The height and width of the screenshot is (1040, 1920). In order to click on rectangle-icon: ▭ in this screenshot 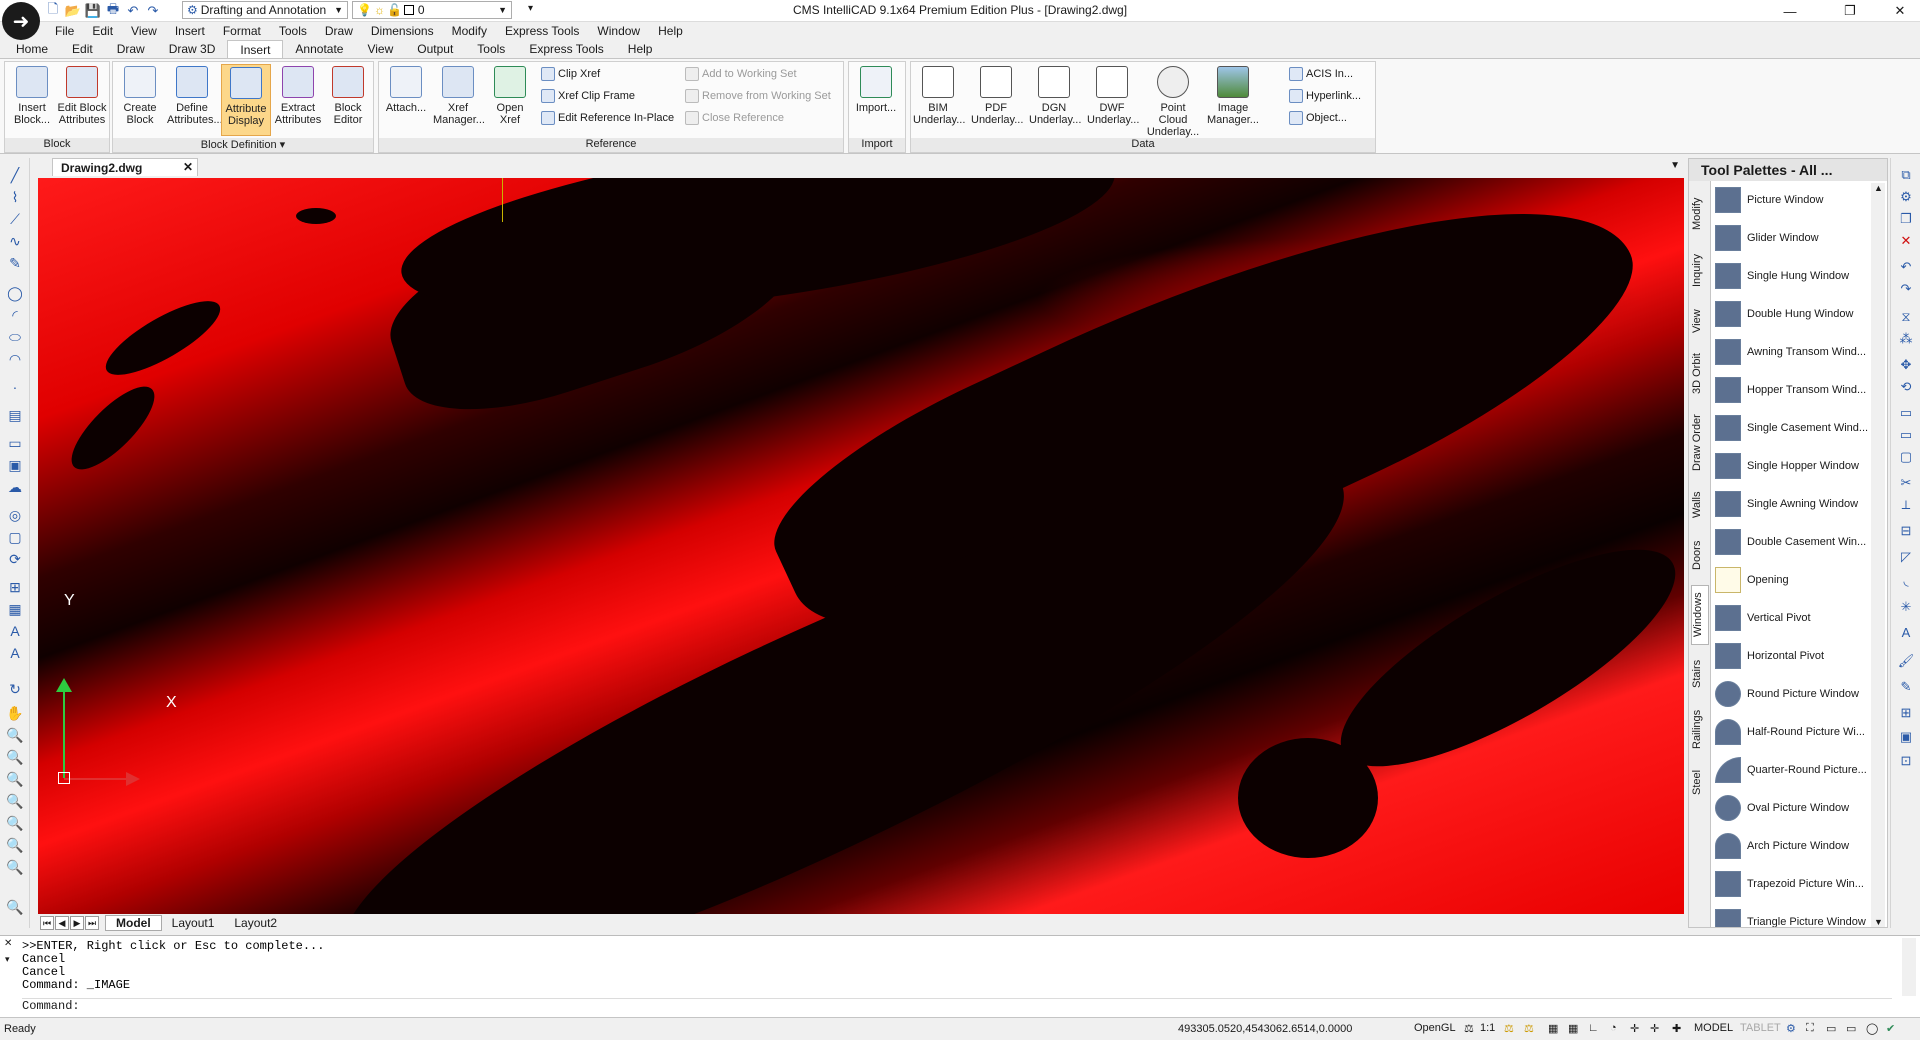, I will do `click(15, 443)`.